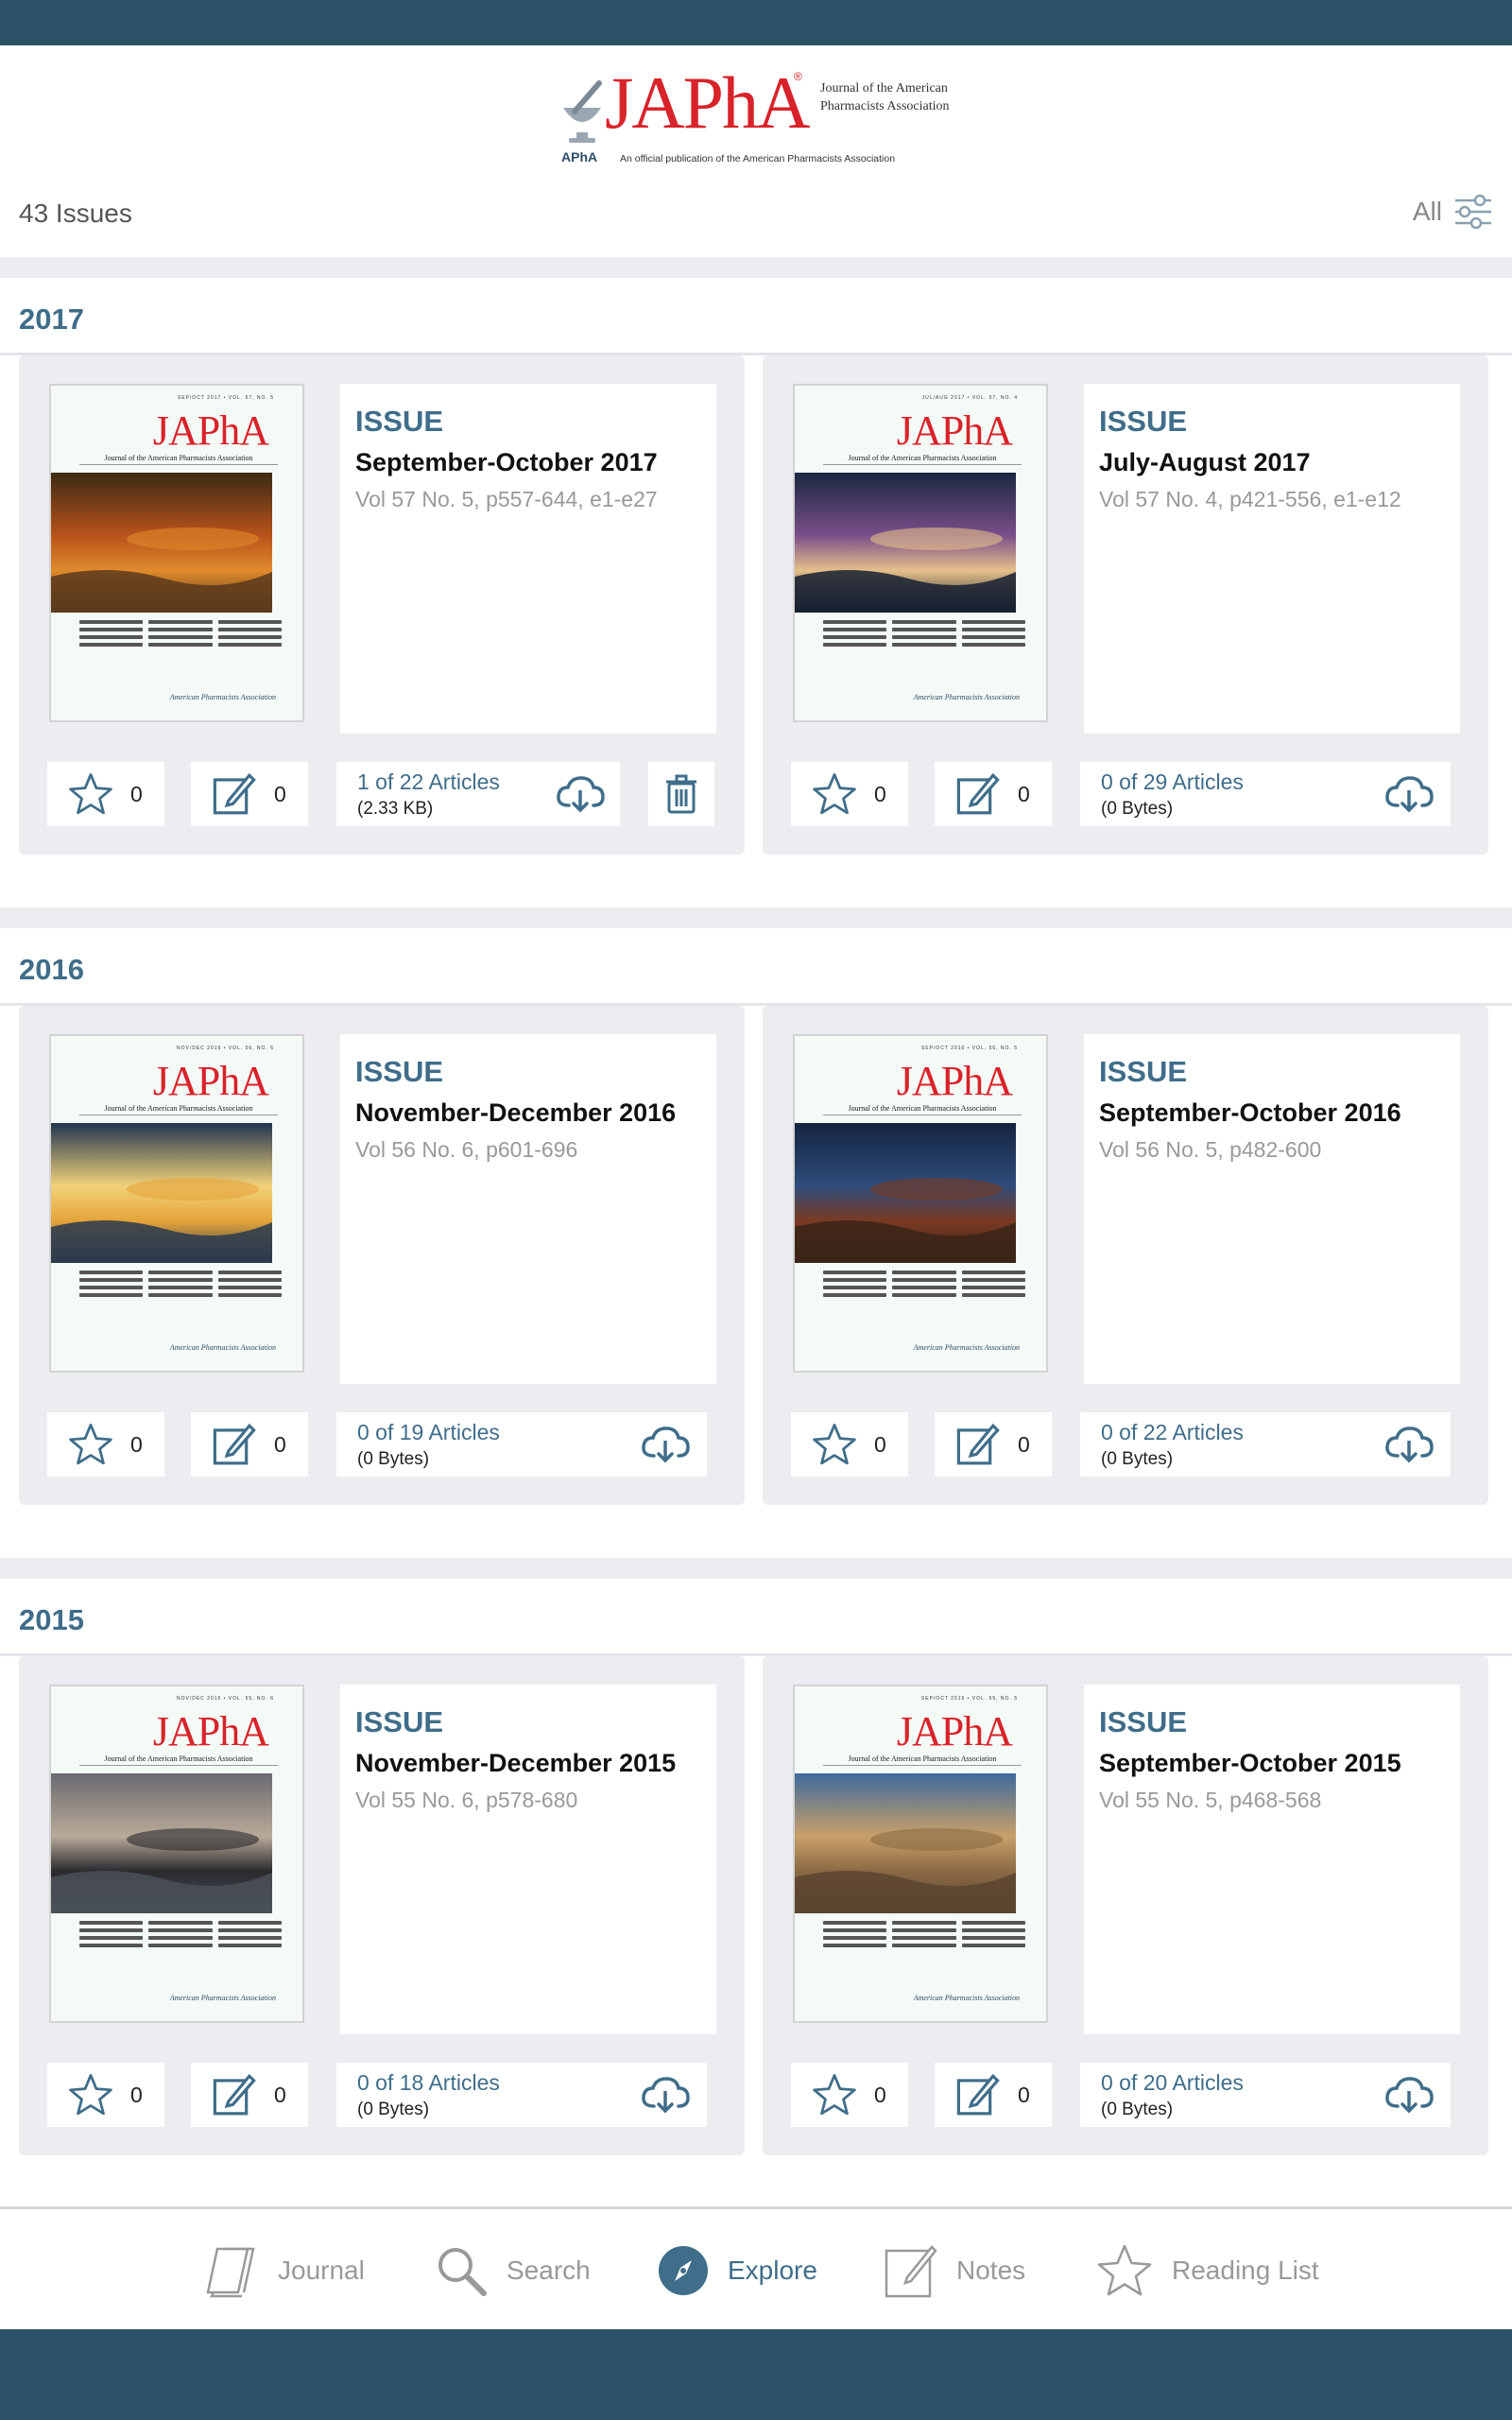 The width and height of the screenshot is (1512, 2420). Describe the element at coordinates (1427, 211) in the screenshot. I see `filter-label: All` at that location.